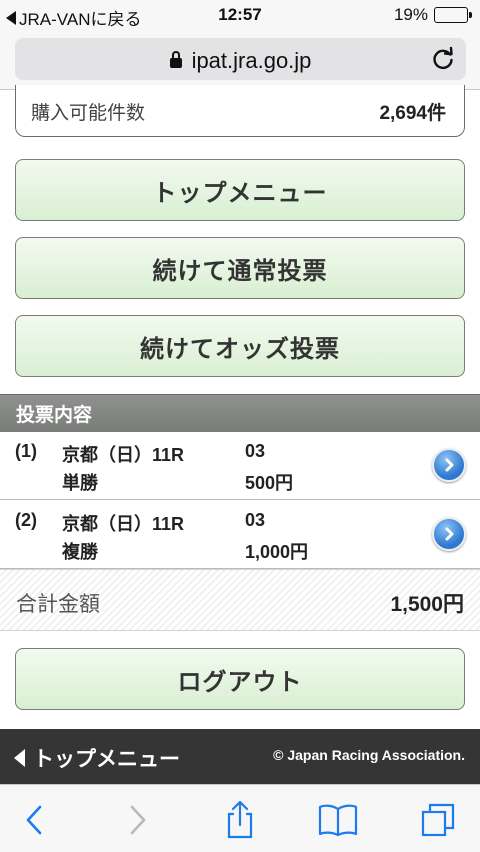 The height and width of the screenshot is (852, 480). I want to click on browser-address-area: ipat.jra.go.jp, so click(240, 61).